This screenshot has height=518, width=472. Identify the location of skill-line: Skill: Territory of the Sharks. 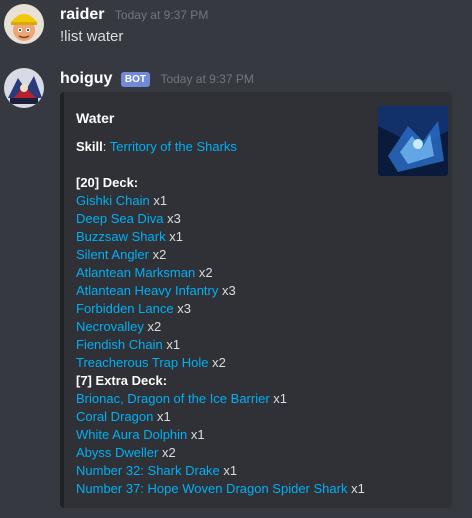
(156, 146).